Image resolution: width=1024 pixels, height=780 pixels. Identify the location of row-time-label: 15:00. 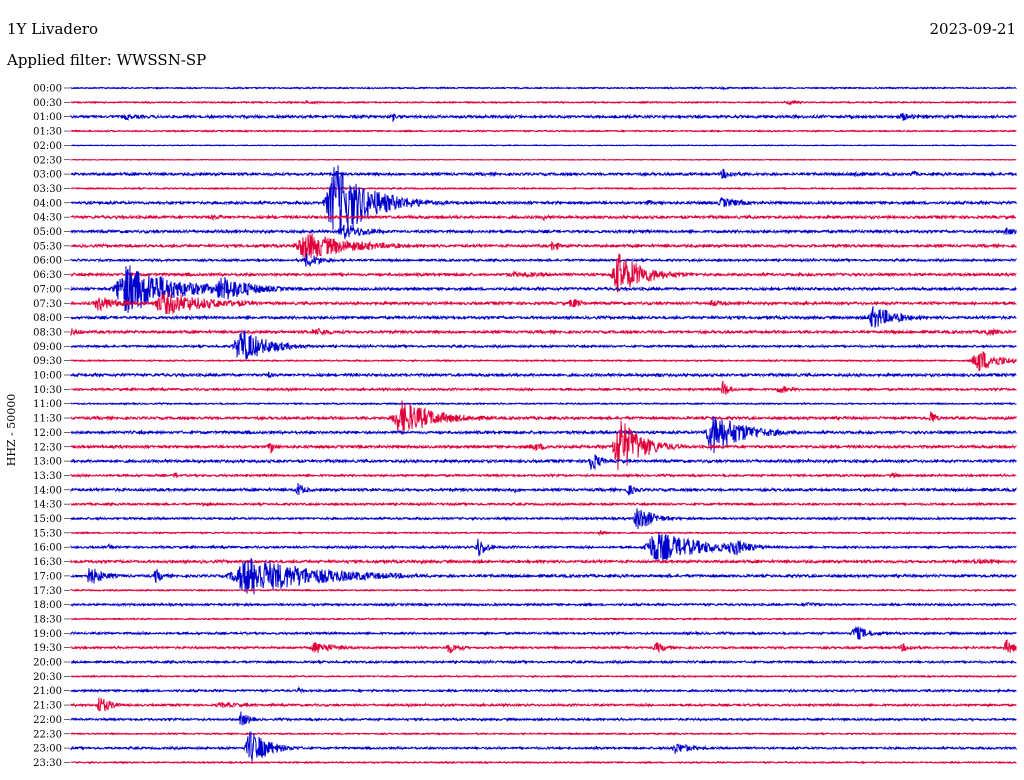
(47, 519).